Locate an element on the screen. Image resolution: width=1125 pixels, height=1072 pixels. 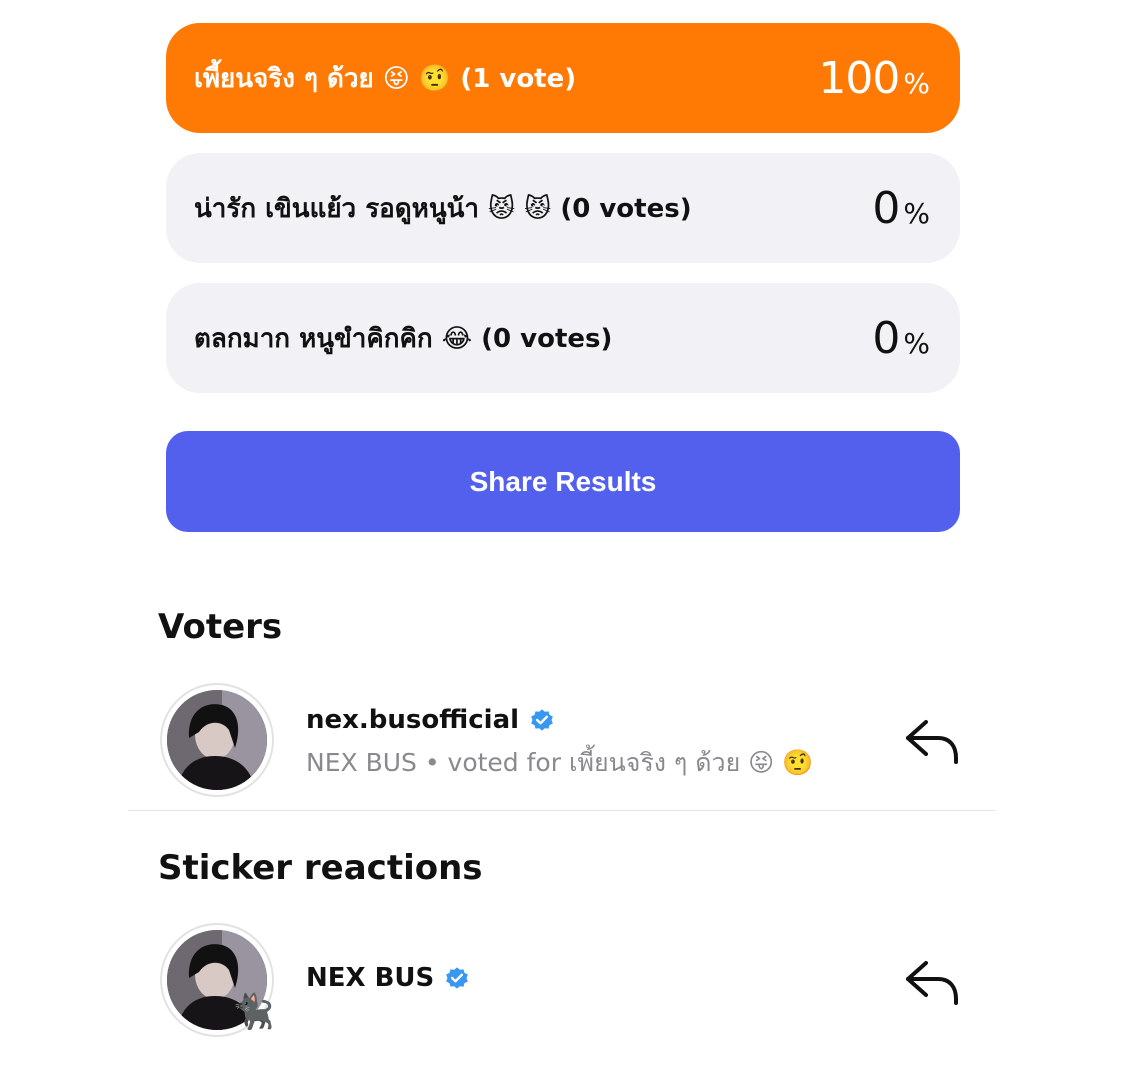
voter-username-row: nex.busofficial is located at coordinates (430, 720).